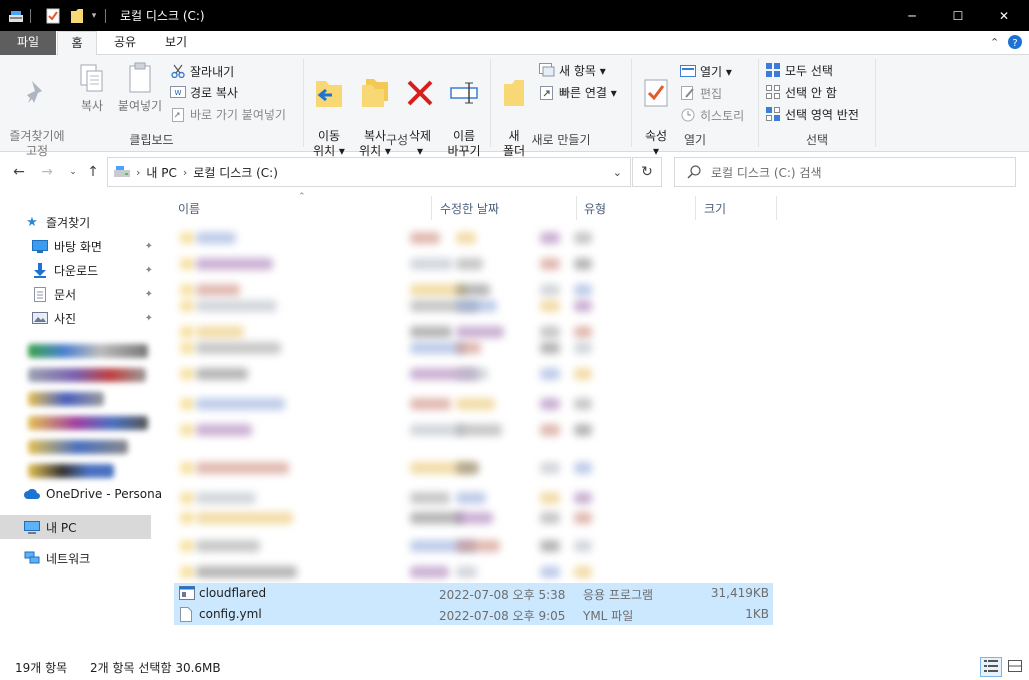 This screenshot has width=1029, height=680. What do you see at coordinates (40, 246) in the screenshot?
I see `desktop-icon` at bounding box center [40, 246].